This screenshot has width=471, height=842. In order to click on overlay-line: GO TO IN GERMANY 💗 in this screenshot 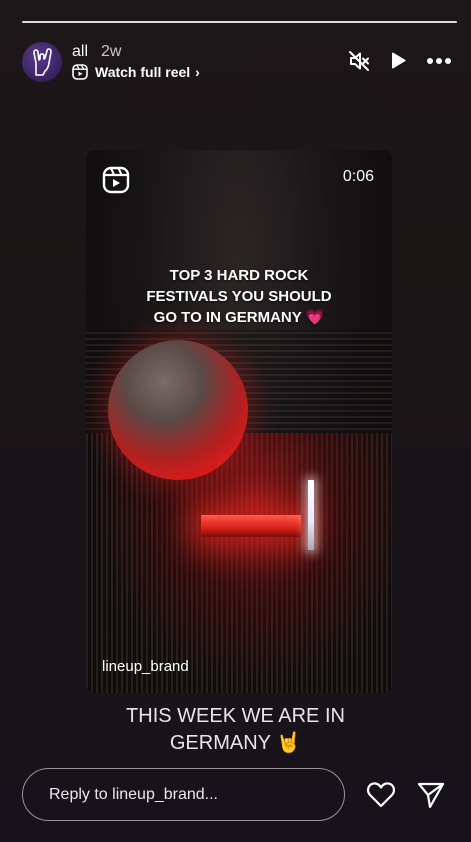, I will do `click(239, 317)`.